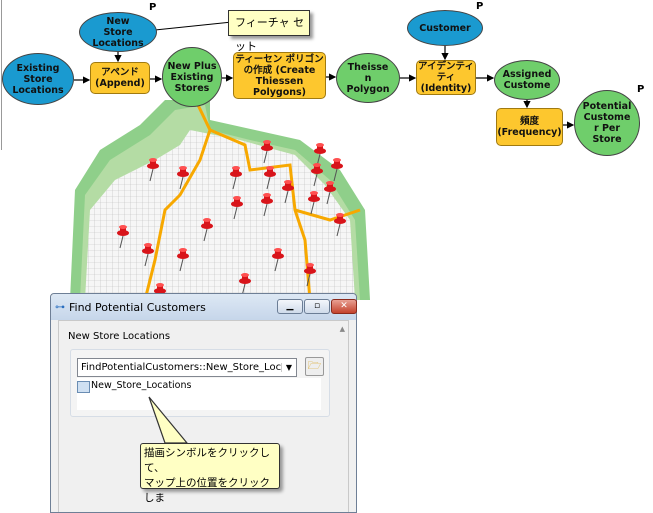 This screenshot has width=653, height=513. What do you see at coordinates (446, 77) in the screenshot?
I see `tool-identity: アイデンティティ (Identity)` at bounding box center [446, 77].